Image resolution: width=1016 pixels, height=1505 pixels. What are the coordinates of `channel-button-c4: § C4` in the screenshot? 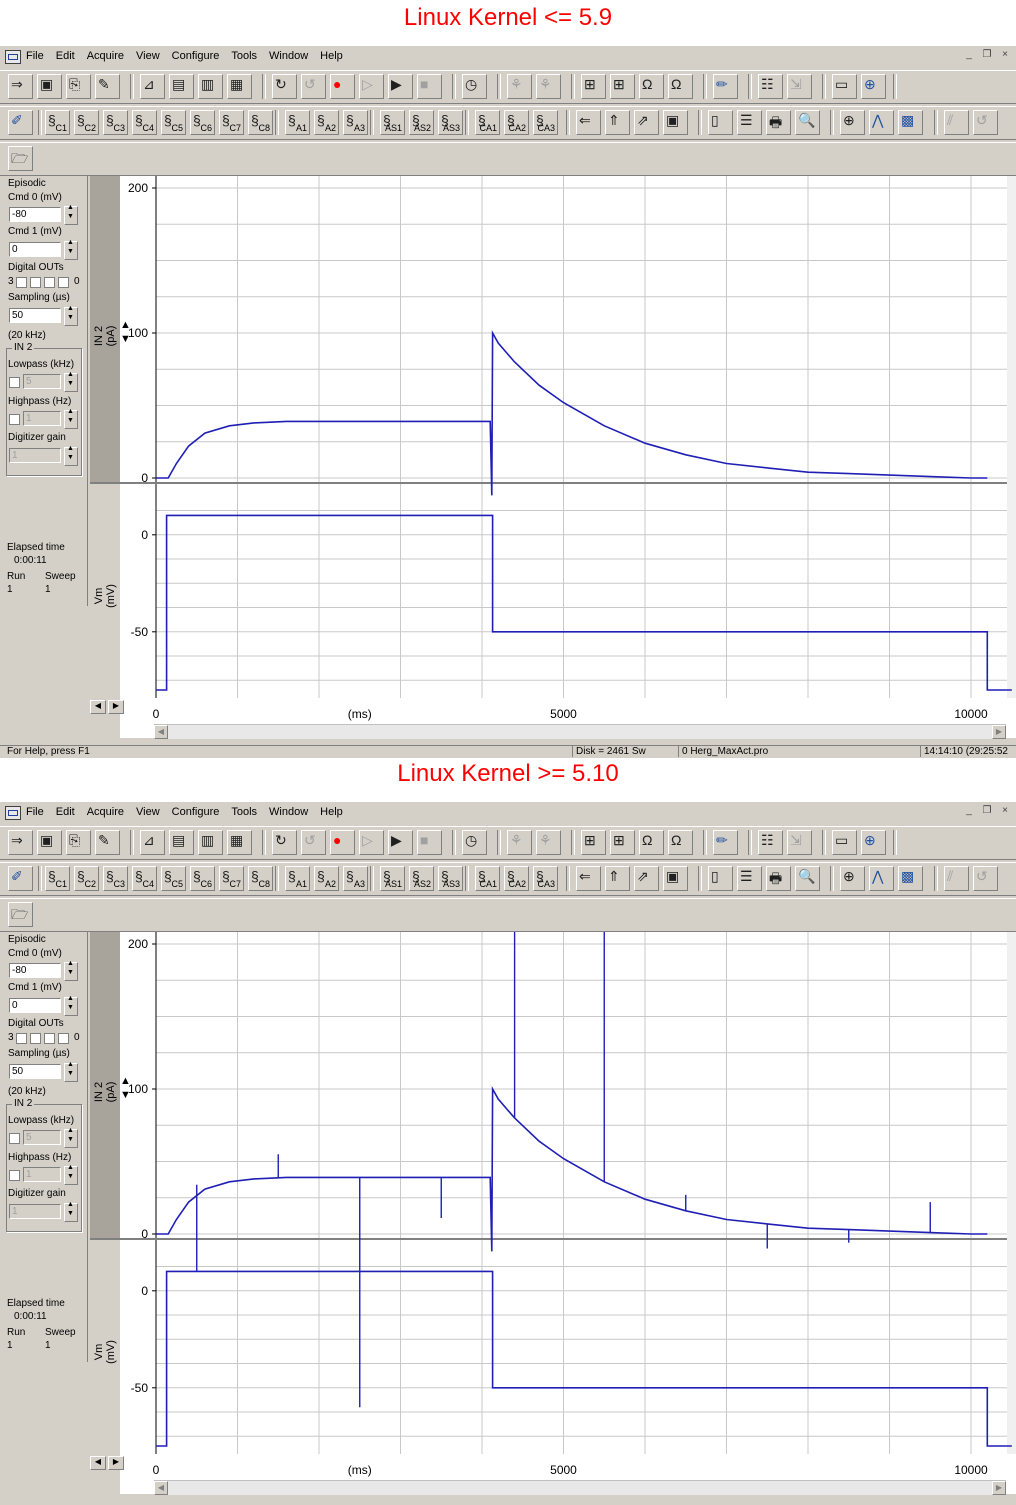 It's located at (144, 122).